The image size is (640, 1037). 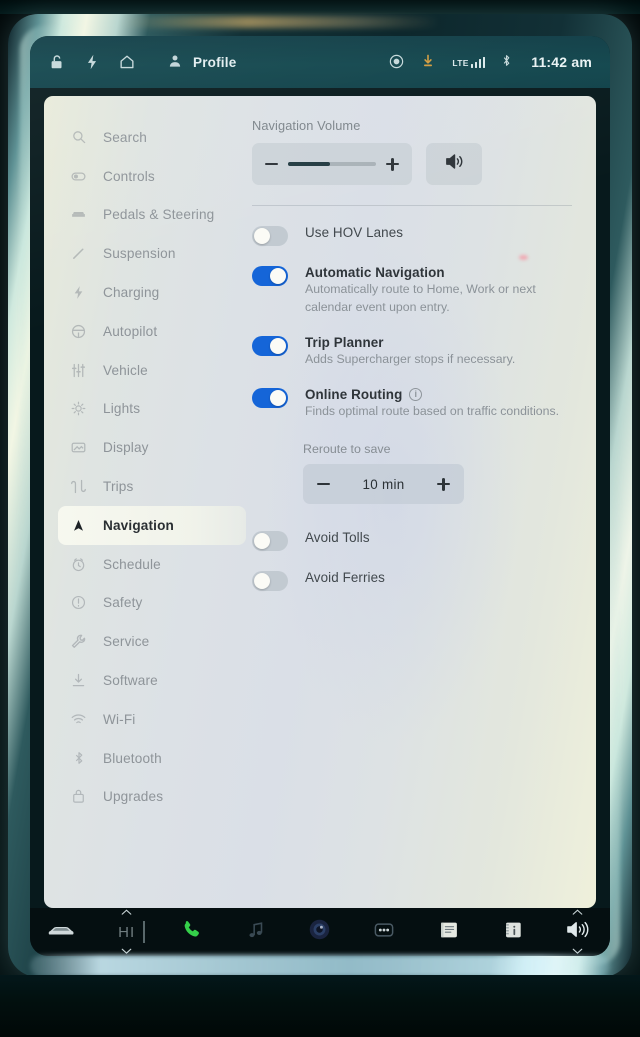 What do you see at coordinates (429, 62) in the screenshot?
I see `download-icon` at bounding box center [429, 62].